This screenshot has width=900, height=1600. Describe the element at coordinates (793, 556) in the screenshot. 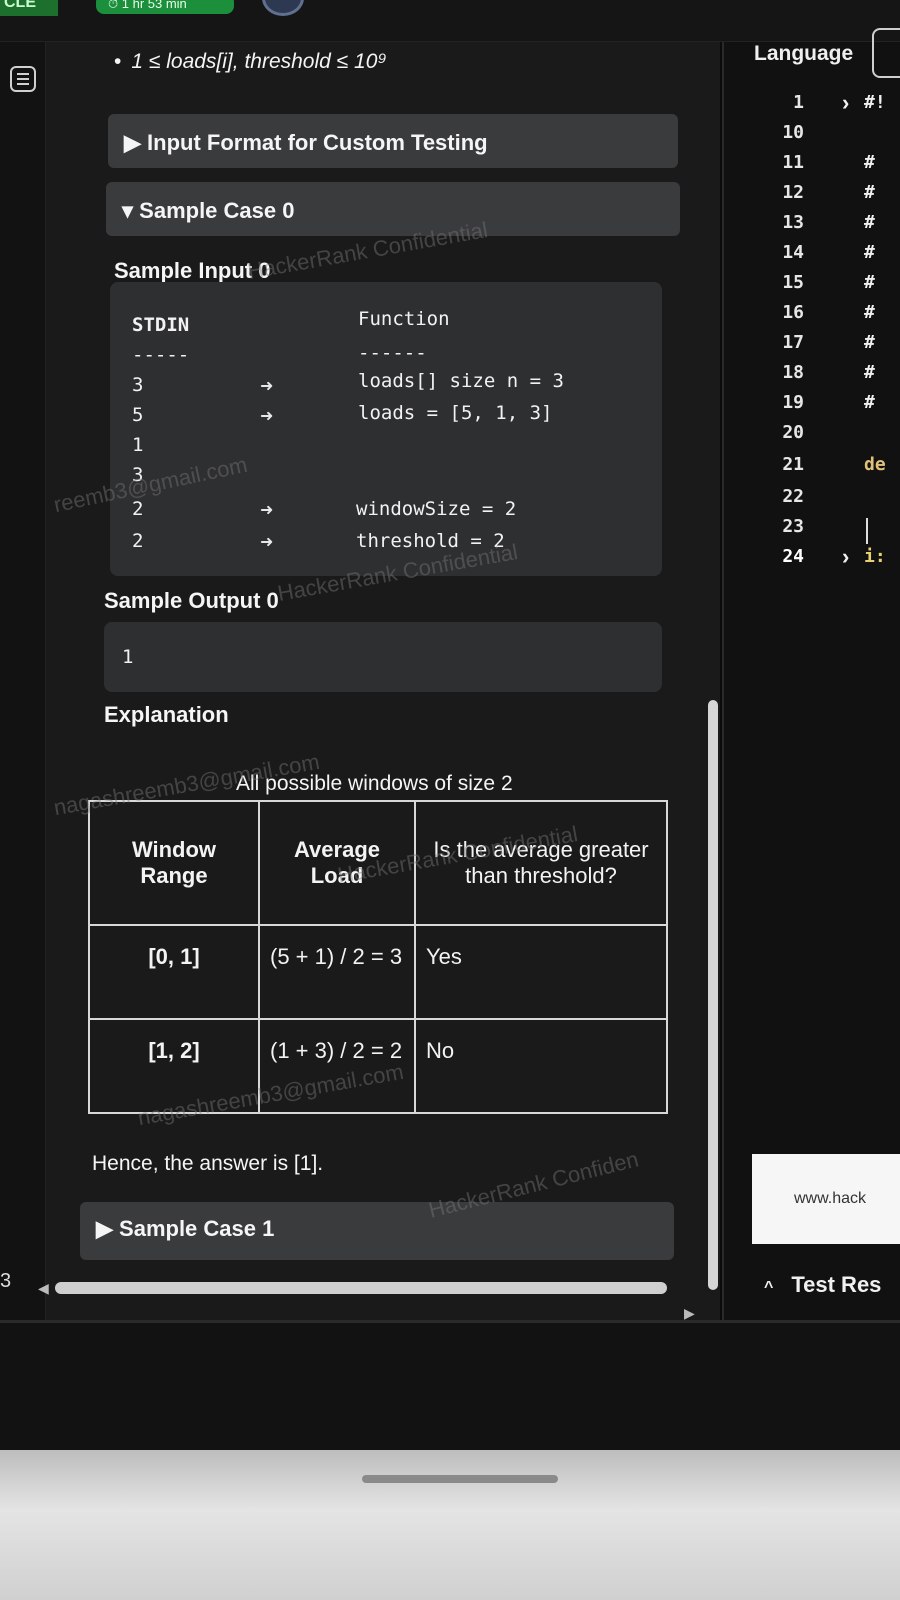

I see `line-number: 24` at that location.